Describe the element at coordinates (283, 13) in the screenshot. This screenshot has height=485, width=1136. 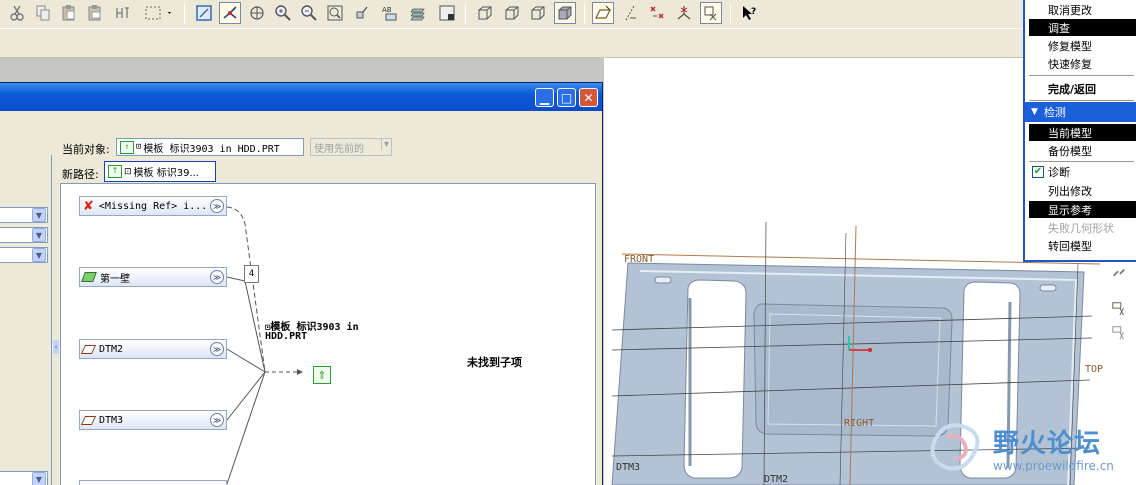
I see `zoom-in-icon` at that location.